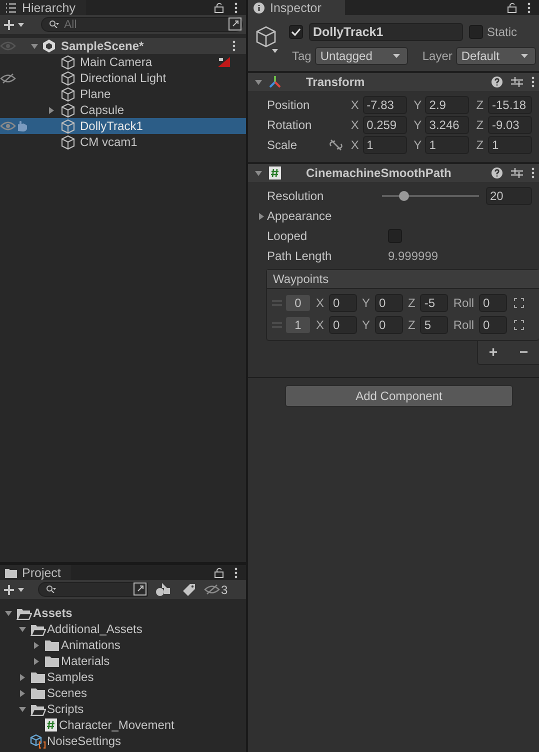  I want to click on layer-dropdown: Default, so click(496, 56).